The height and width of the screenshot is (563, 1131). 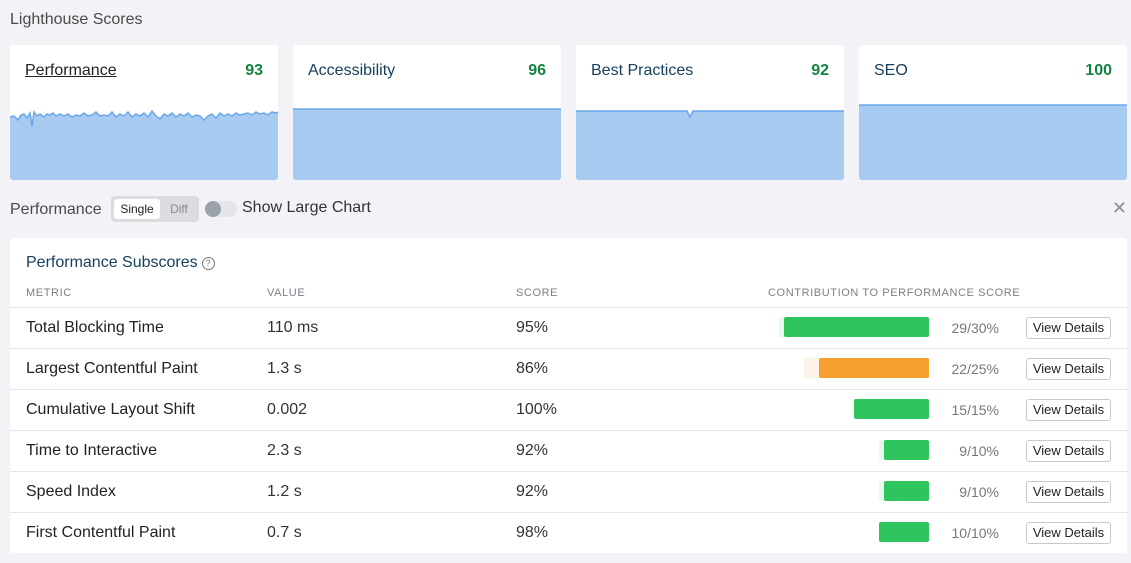 I want to click on card-score: 100, so click(x=1098, y=70).